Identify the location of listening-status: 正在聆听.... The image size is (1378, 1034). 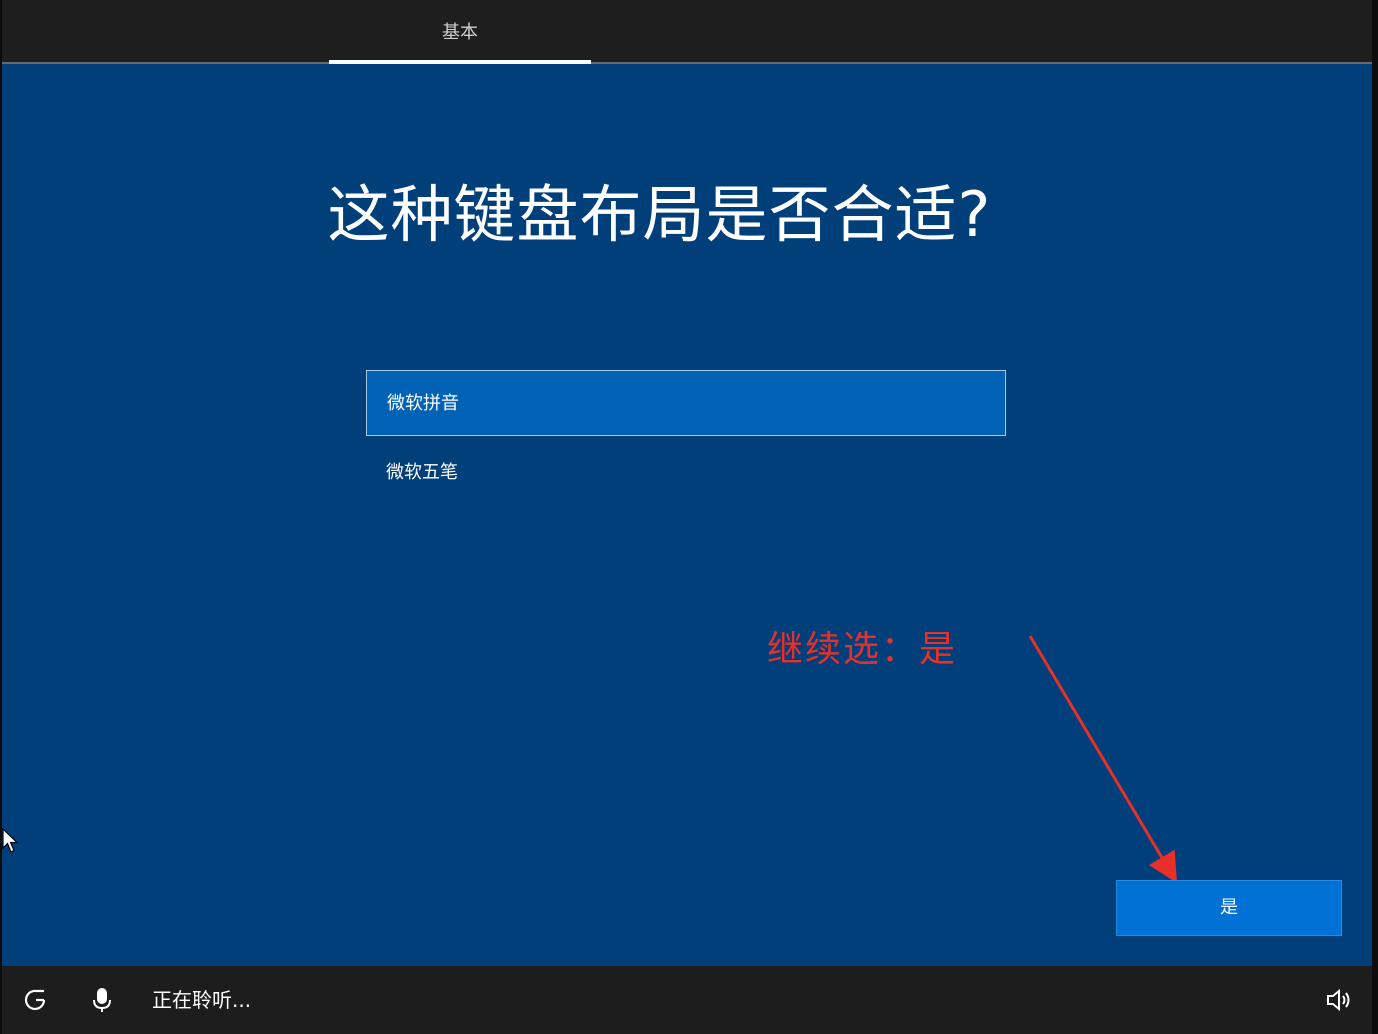
(202, 1000).